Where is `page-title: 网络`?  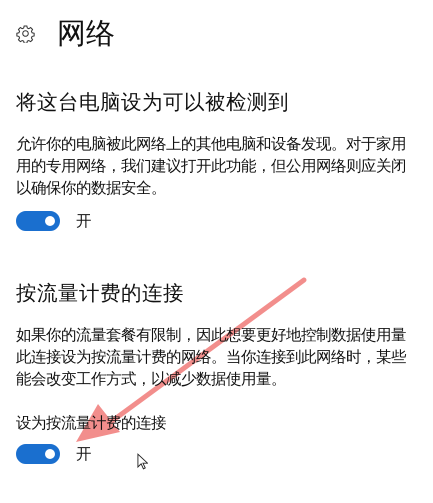 page-title: 网络 is located at coordinates (86, 33).